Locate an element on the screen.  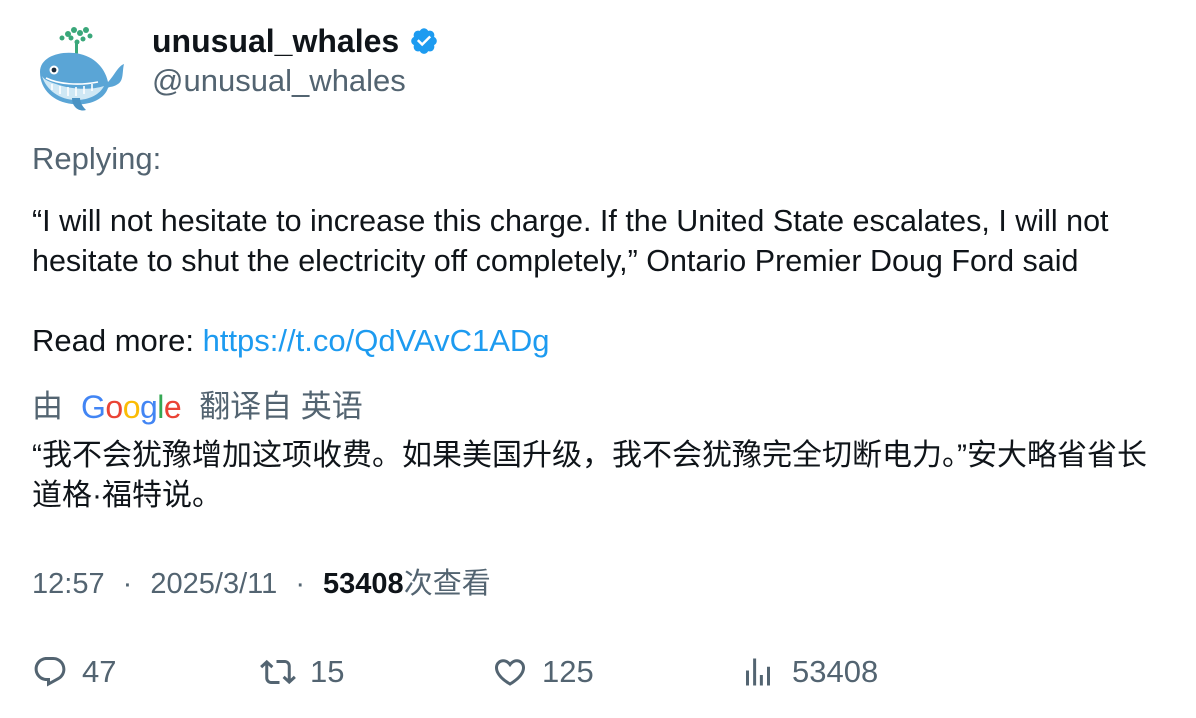
avatar is located at coordinates (80, 69).